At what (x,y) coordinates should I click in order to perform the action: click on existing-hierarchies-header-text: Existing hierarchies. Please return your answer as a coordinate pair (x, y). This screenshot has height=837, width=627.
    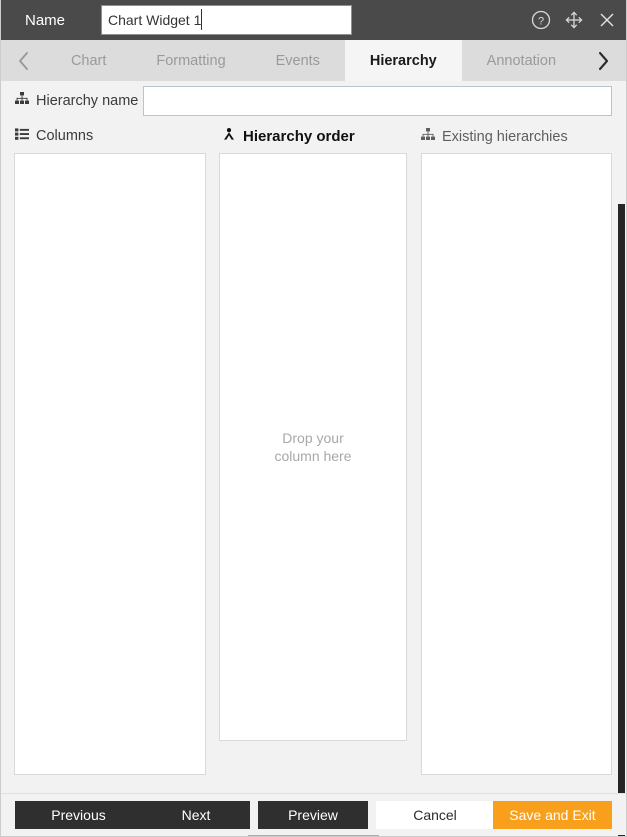
    Looking at the image, I should click on (505, 136).